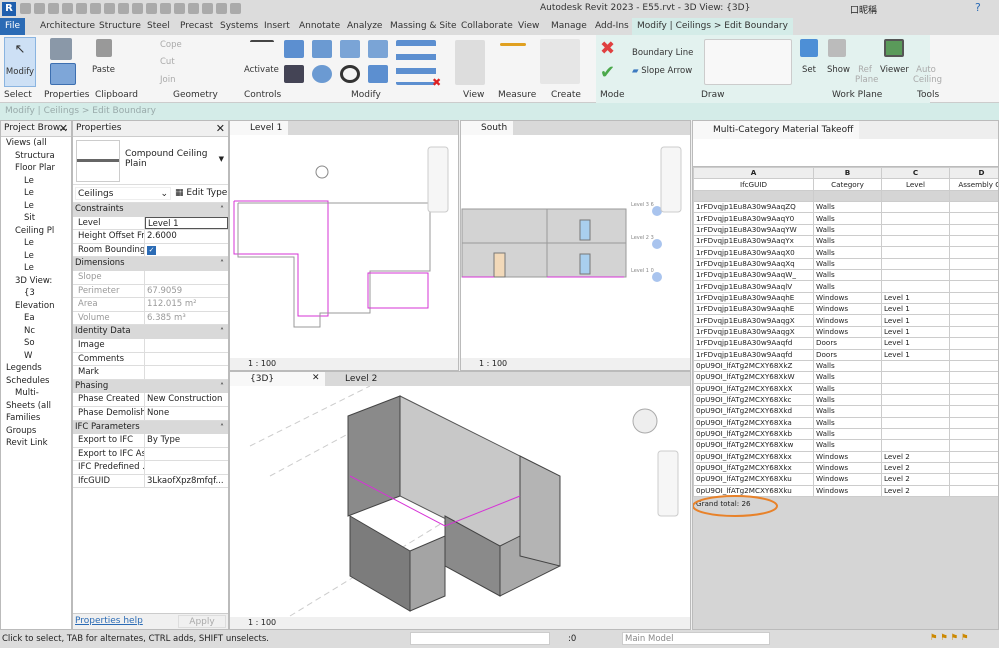 The width and height of the screenshot is (999, 648). I want to click on tab-precast: Precast, so click(196, 26).